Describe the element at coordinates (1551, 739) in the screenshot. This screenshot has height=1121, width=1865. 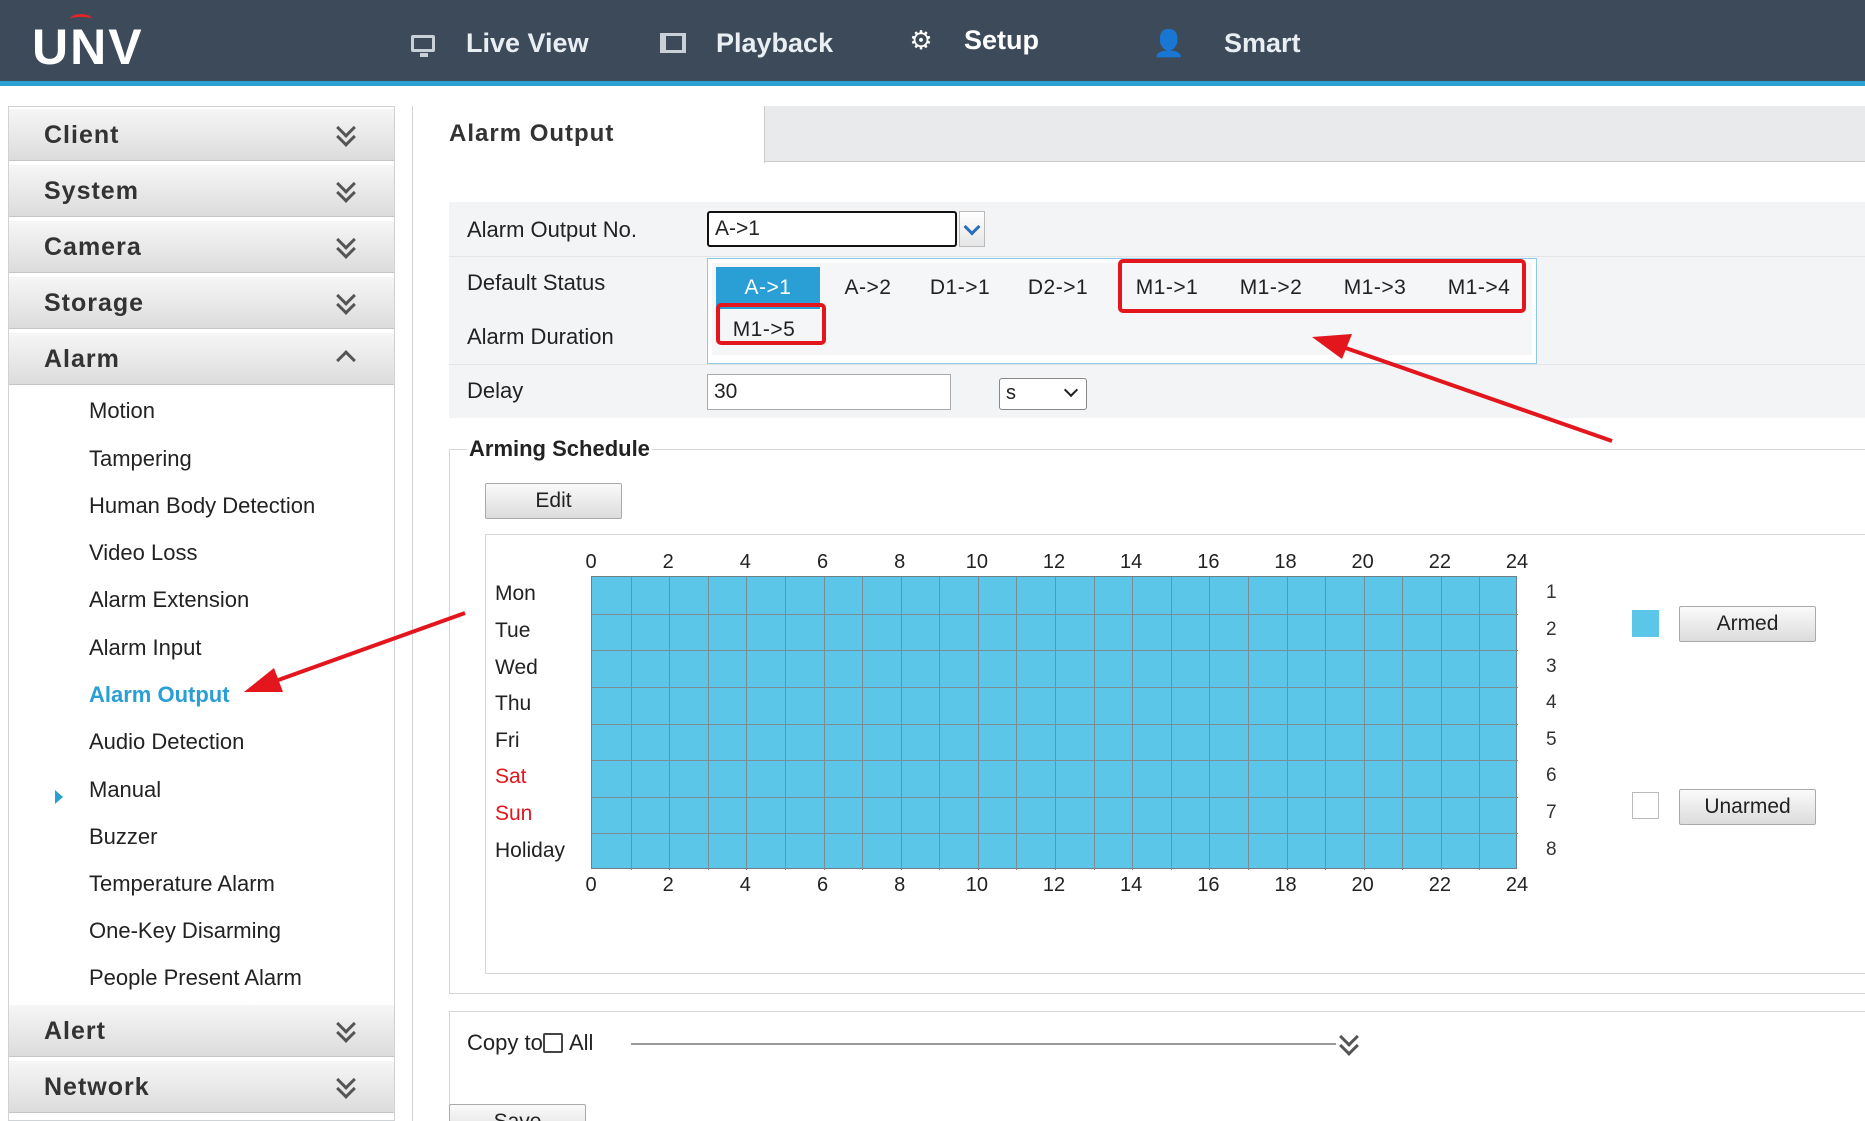
I see `row-number: 5` at that location.